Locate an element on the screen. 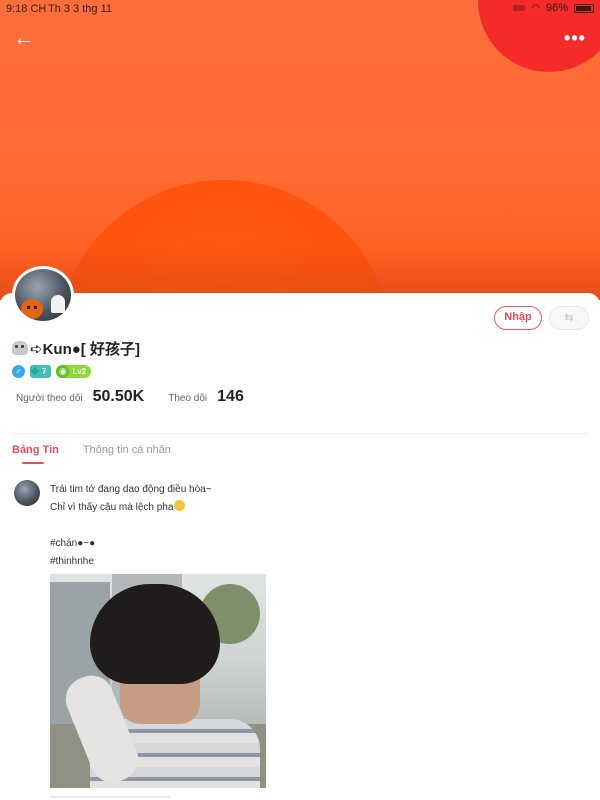 The width and height of the screenshot is (600, 800). badge-row: ♂ 7 ◉ Lv2 is located at coordinates (52, 371).